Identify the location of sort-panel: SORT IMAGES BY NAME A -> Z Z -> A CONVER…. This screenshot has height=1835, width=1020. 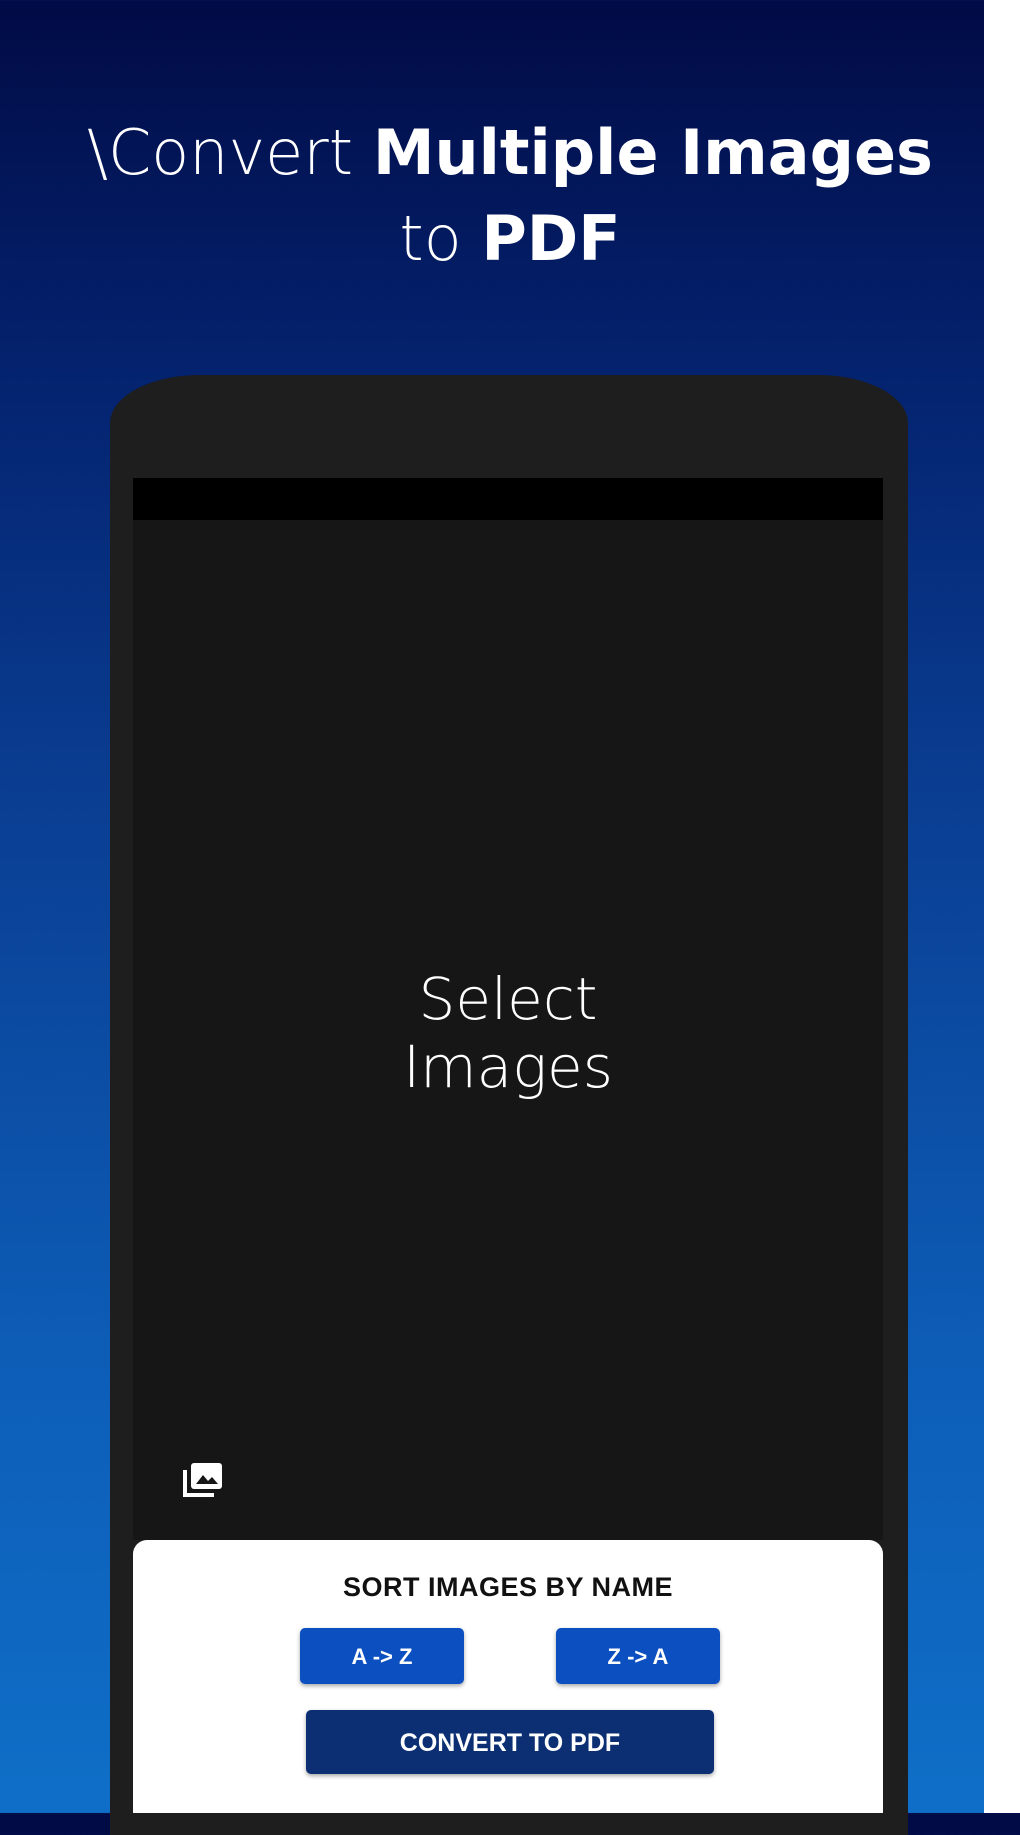
(508, 1676).